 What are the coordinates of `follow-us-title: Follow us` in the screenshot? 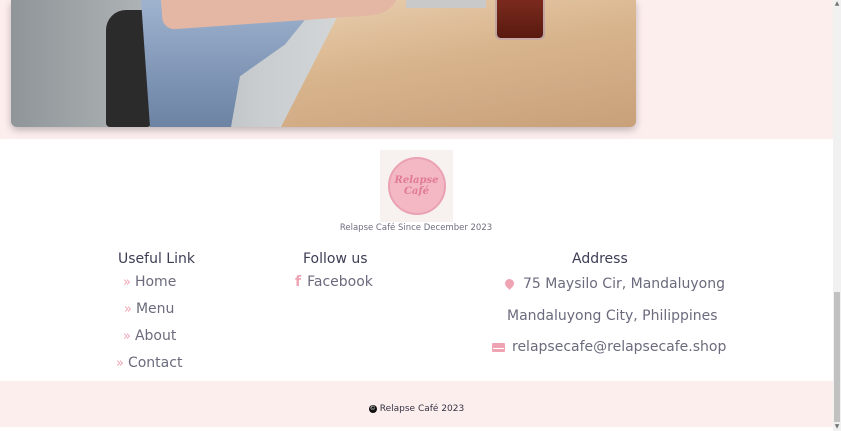 It's located at (335, 259).